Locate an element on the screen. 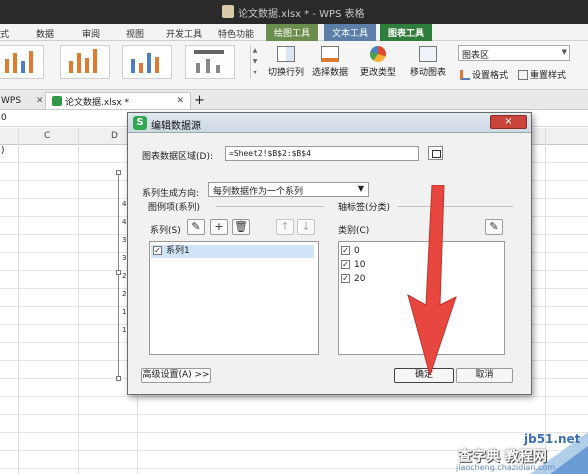 The height and width of the screenshot is (474, 588). select-data-button: 选择数据 is located at coordinates (330, 66).